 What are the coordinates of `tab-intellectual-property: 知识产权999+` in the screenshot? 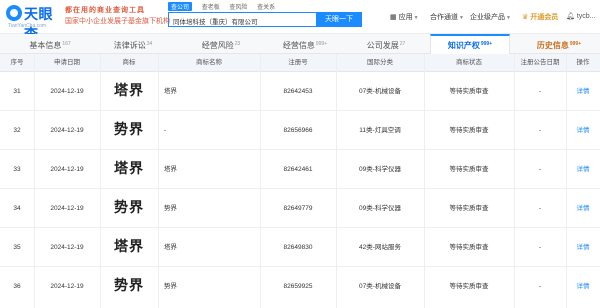 It's located at (470, 44).